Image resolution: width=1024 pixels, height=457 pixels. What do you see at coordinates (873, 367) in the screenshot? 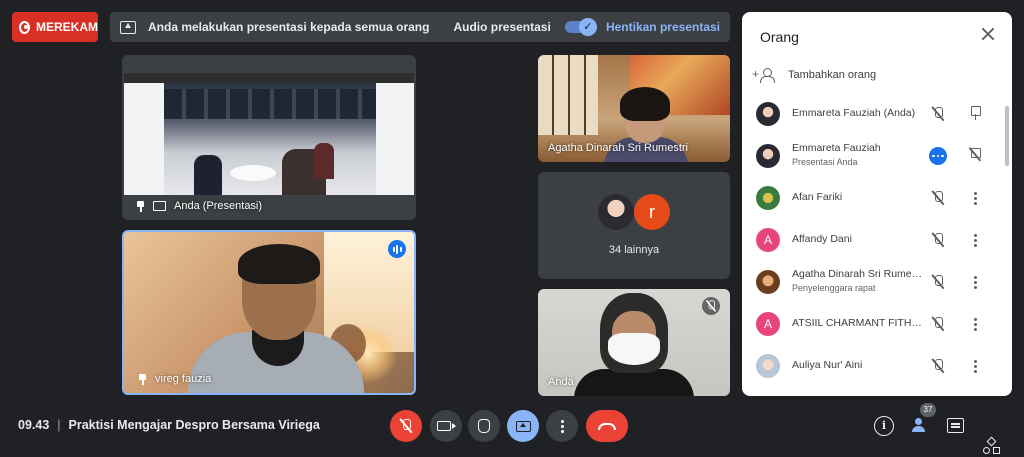
I see `participant-row: Auliya Nur' Aini` at bounding box center [873, 367].